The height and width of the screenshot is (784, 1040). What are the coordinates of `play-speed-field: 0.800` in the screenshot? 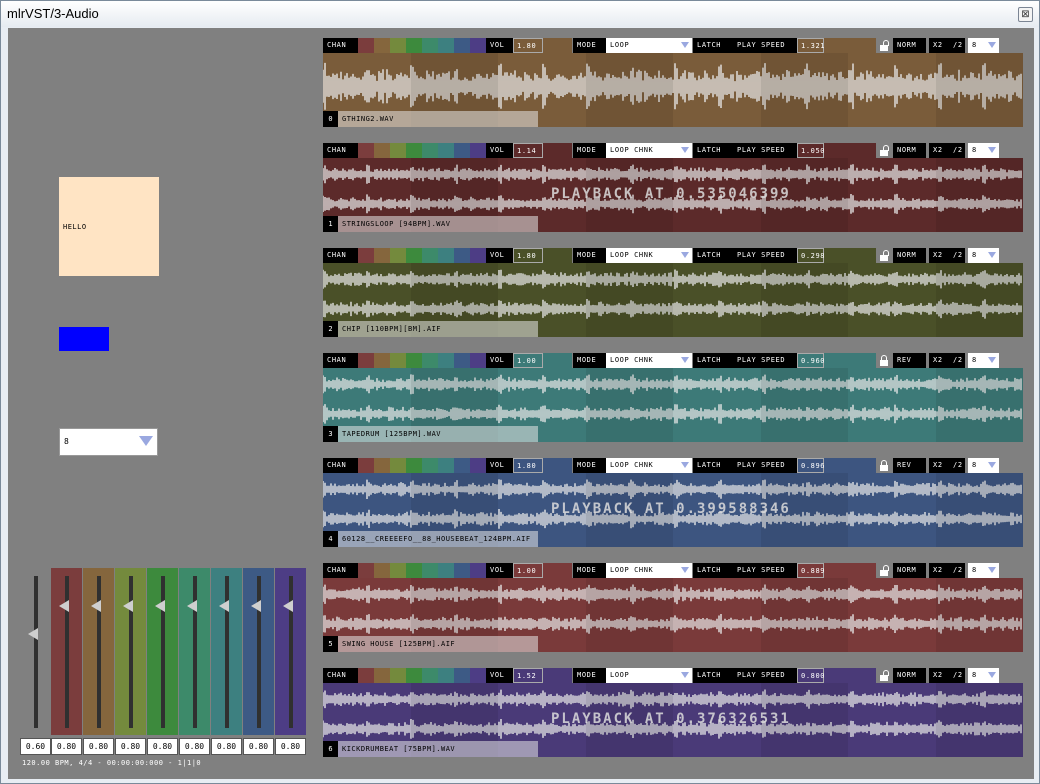 It's located at (810, 675).